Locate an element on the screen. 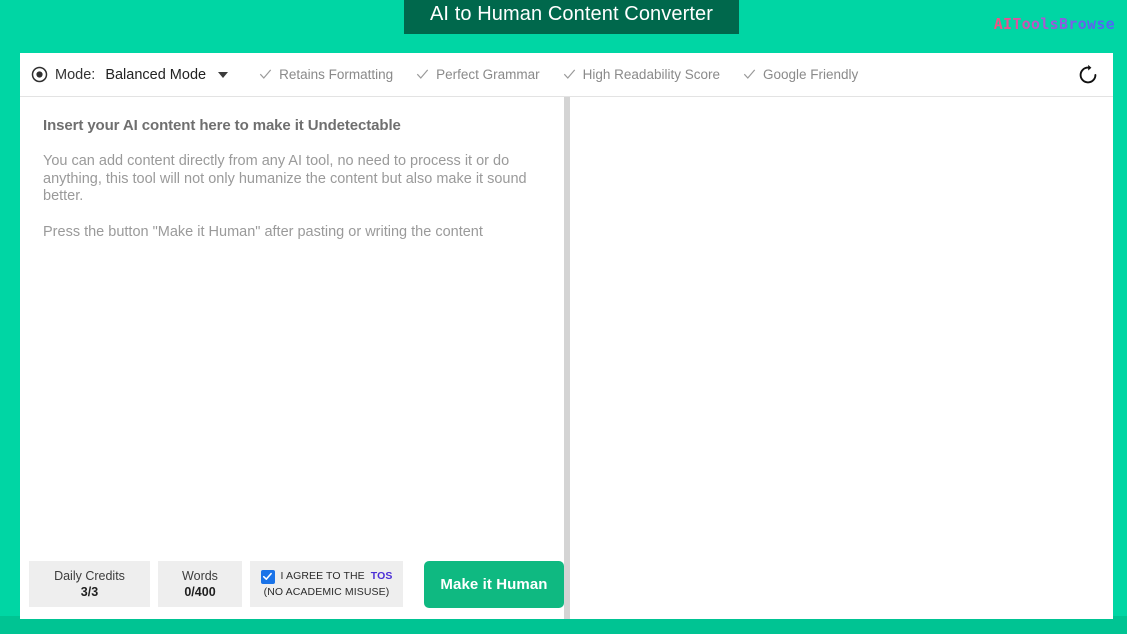  tos-link: TOS is located at coordinates (382, 576).